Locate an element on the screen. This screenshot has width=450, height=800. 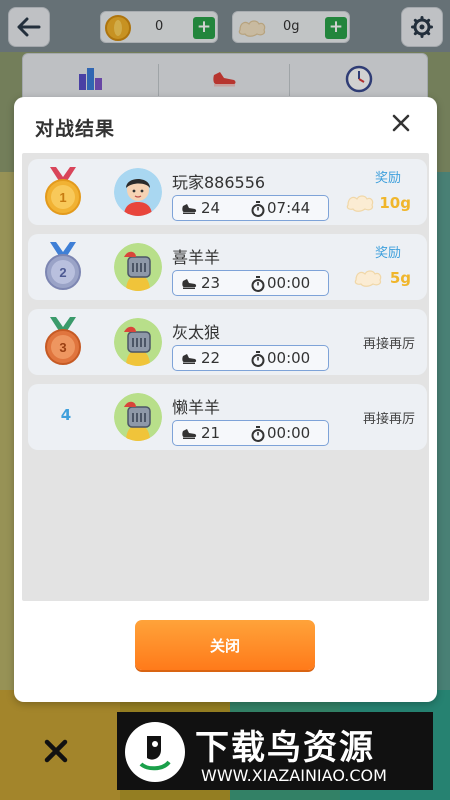
reward-amount: 10g is located at coordinates (378, 204).